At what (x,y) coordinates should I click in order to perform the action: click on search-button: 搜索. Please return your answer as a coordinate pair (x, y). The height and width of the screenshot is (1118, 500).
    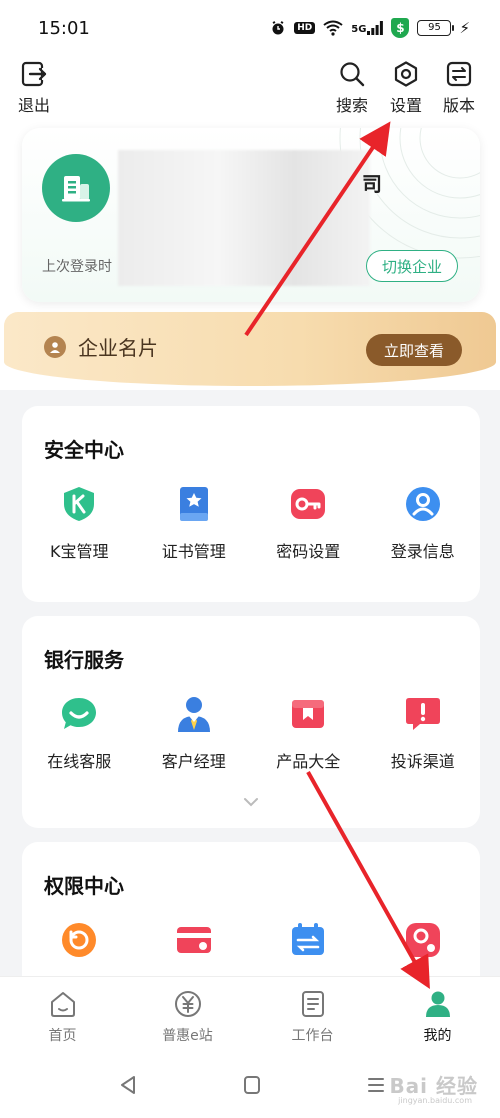
    Looking at the image, I should click on (352, 88).